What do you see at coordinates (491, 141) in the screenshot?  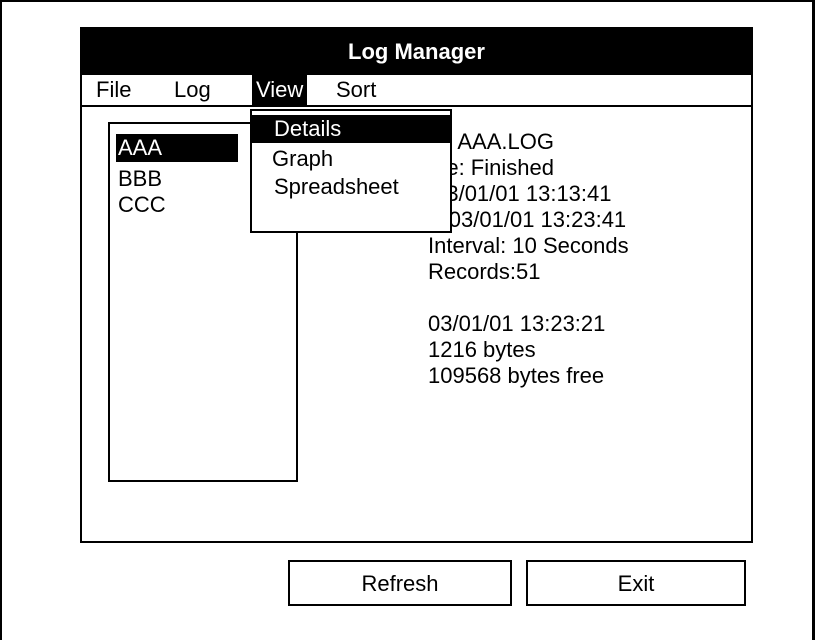 I see `detail-file: fo: AAA.LOG` at bounding box center [491, 141].